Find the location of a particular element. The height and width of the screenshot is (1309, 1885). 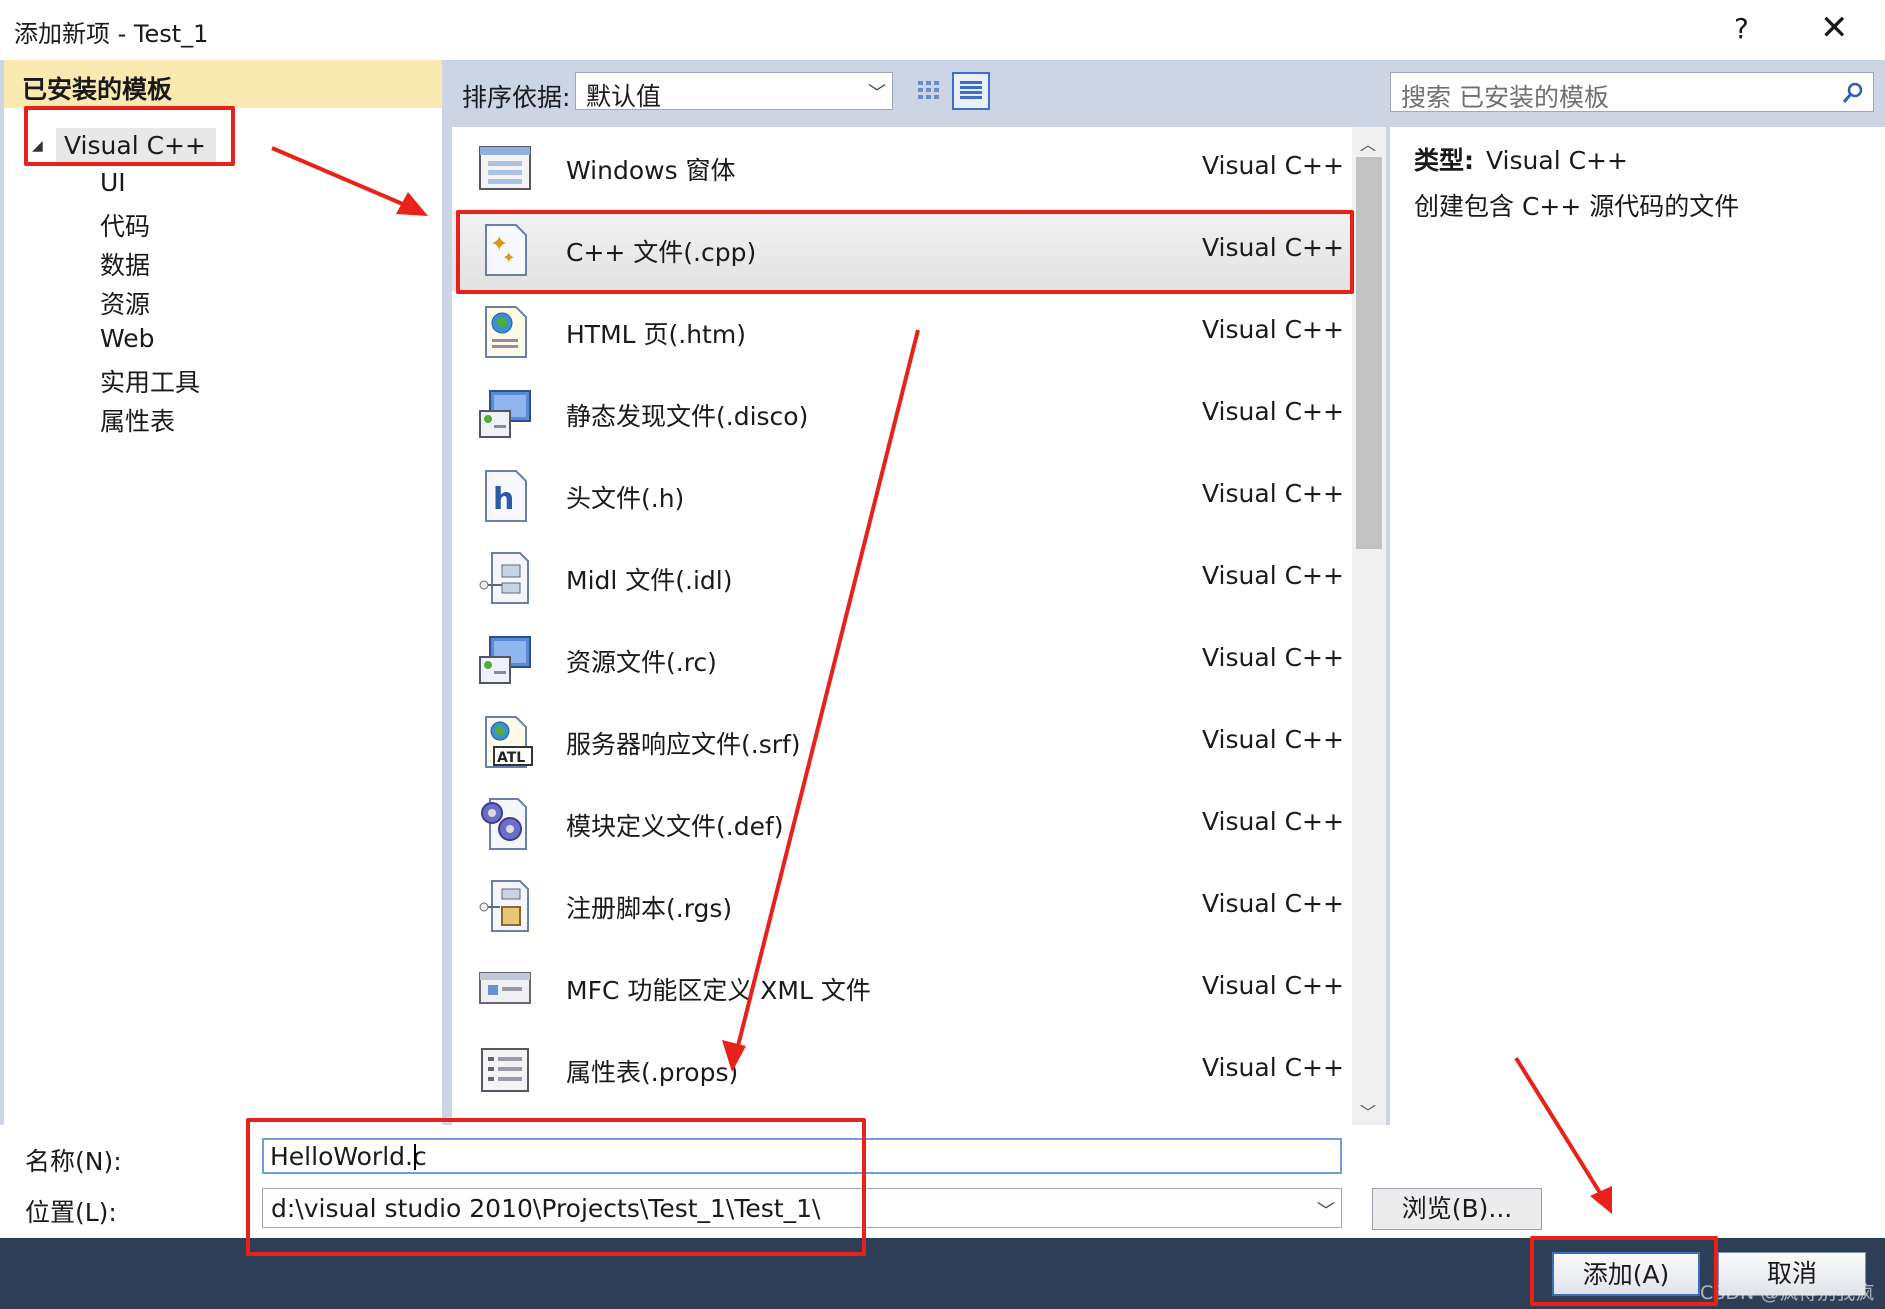

annotation-arrow-to-name is located at coordinates (827, 692).